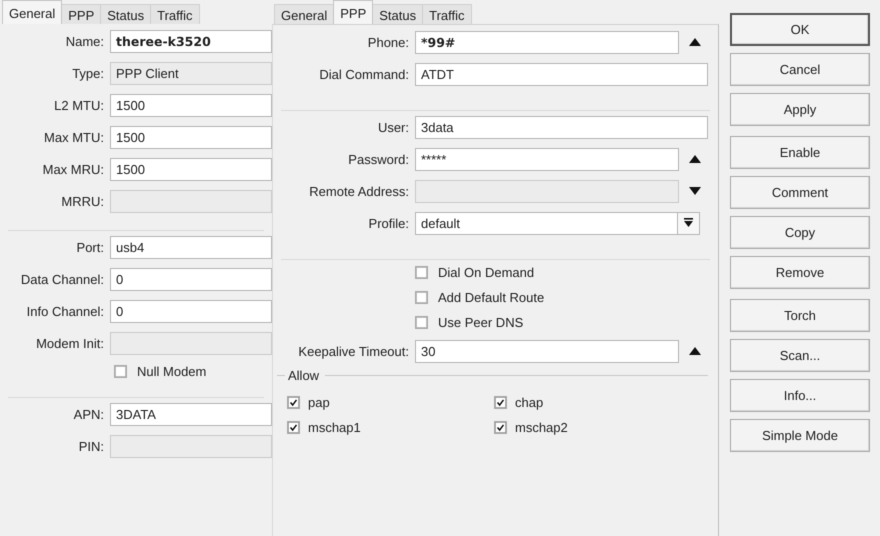 This screenshot has width=880, height=536. What do you see at coordinates (90, 247) in the screenshot?
I see `field-label: Port:` at bounding box center [90, 247].